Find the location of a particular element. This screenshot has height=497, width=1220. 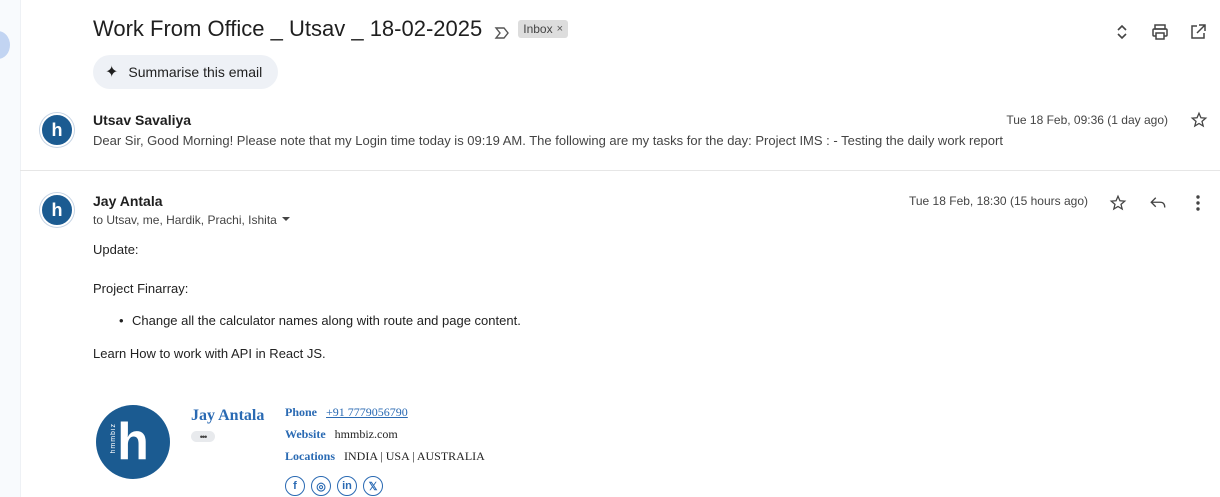

expand-all-icon is located at coordinates (1122, 32).